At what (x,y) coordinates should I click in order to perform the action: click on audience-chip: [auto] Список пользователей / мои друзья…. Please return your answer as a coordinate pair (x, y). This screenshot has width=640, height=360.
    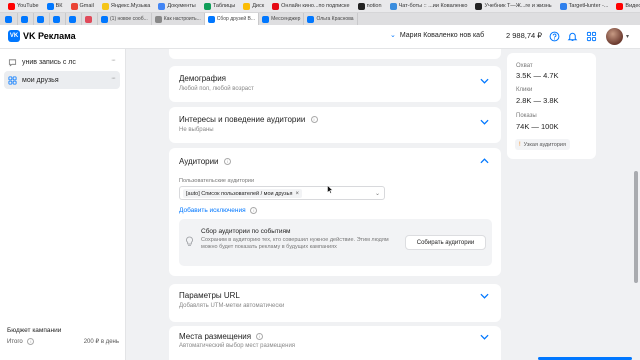
    Looking at the image, I should click on (242, 193).